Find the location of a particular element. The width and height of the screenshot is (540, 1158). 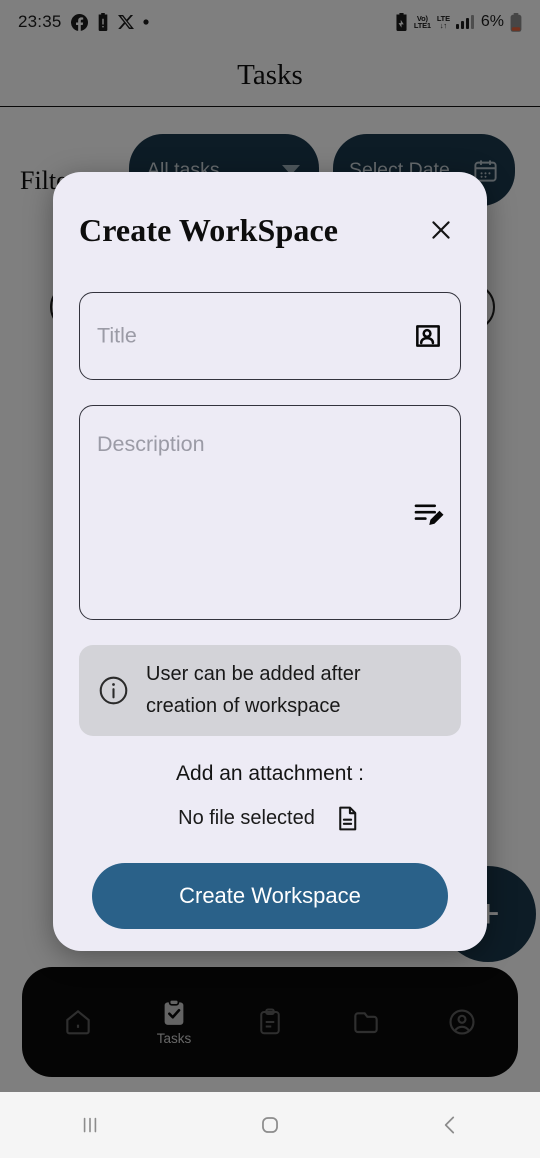

info-notice-line2: creation of workspace is located at coordinates (243, 705).